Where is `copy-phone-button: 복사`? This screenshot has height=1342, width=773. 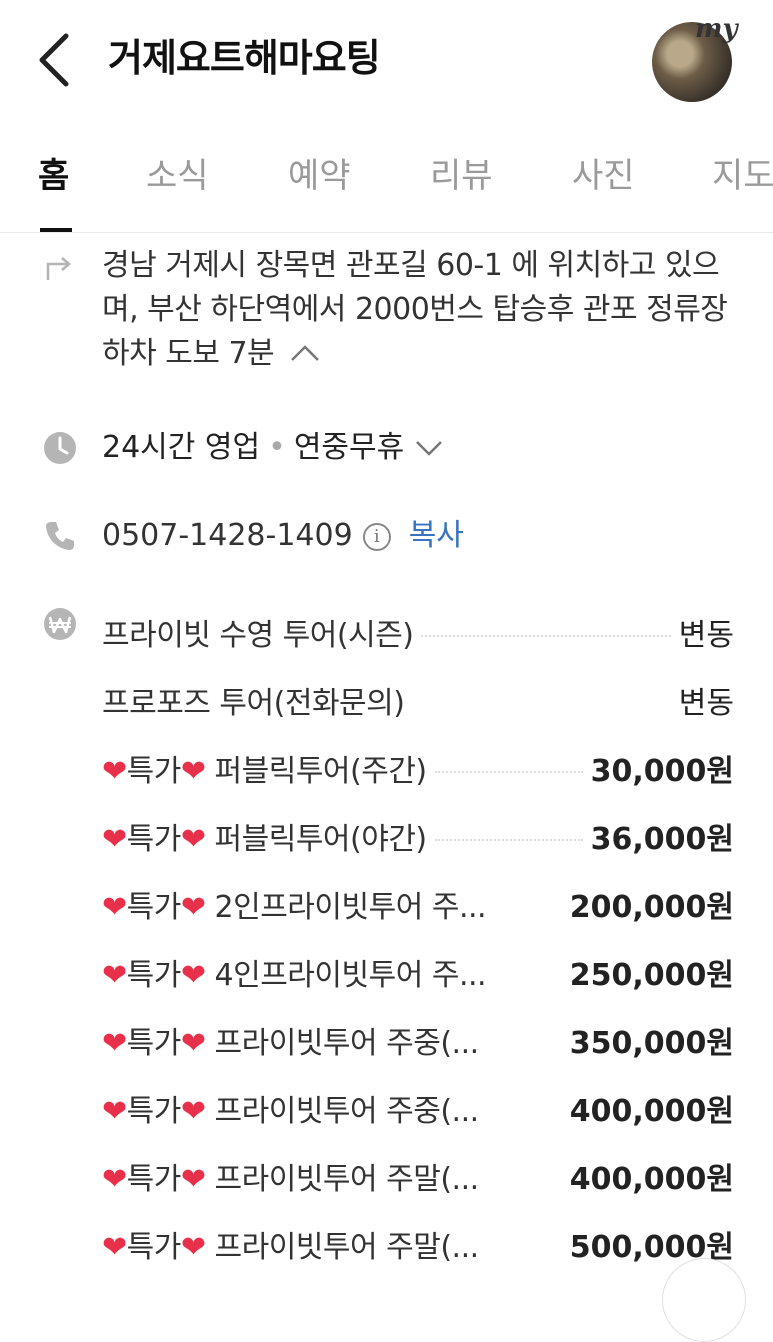 copy-phone-button: 복사 is located at coordinates (436, 535).